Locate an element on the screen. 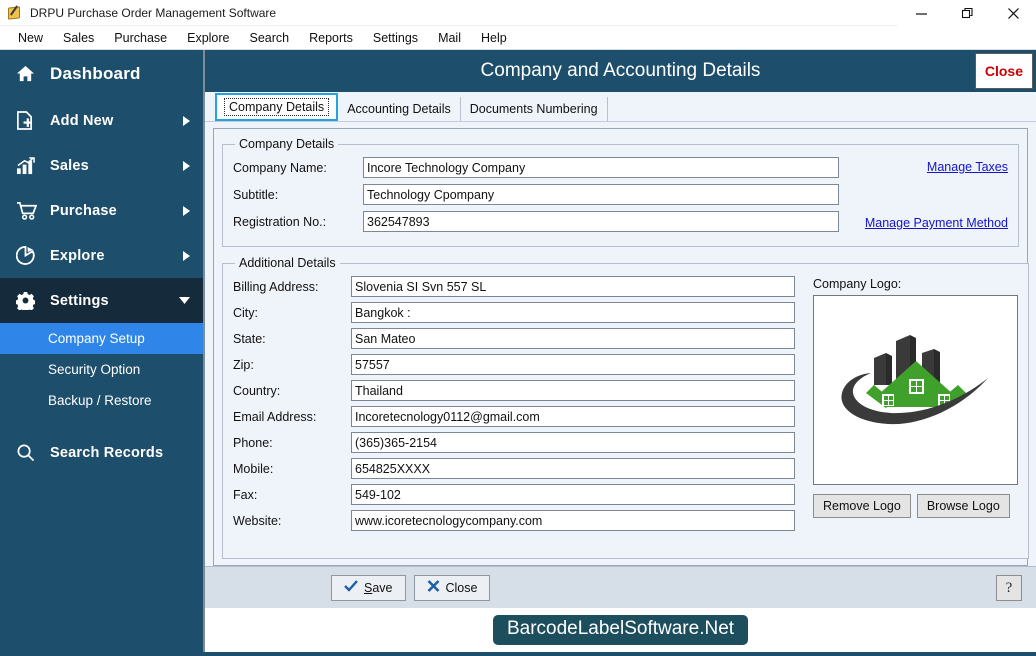  field-subtitle: Subtitle: Technology Cpompany is located at coordinates (536, 194).